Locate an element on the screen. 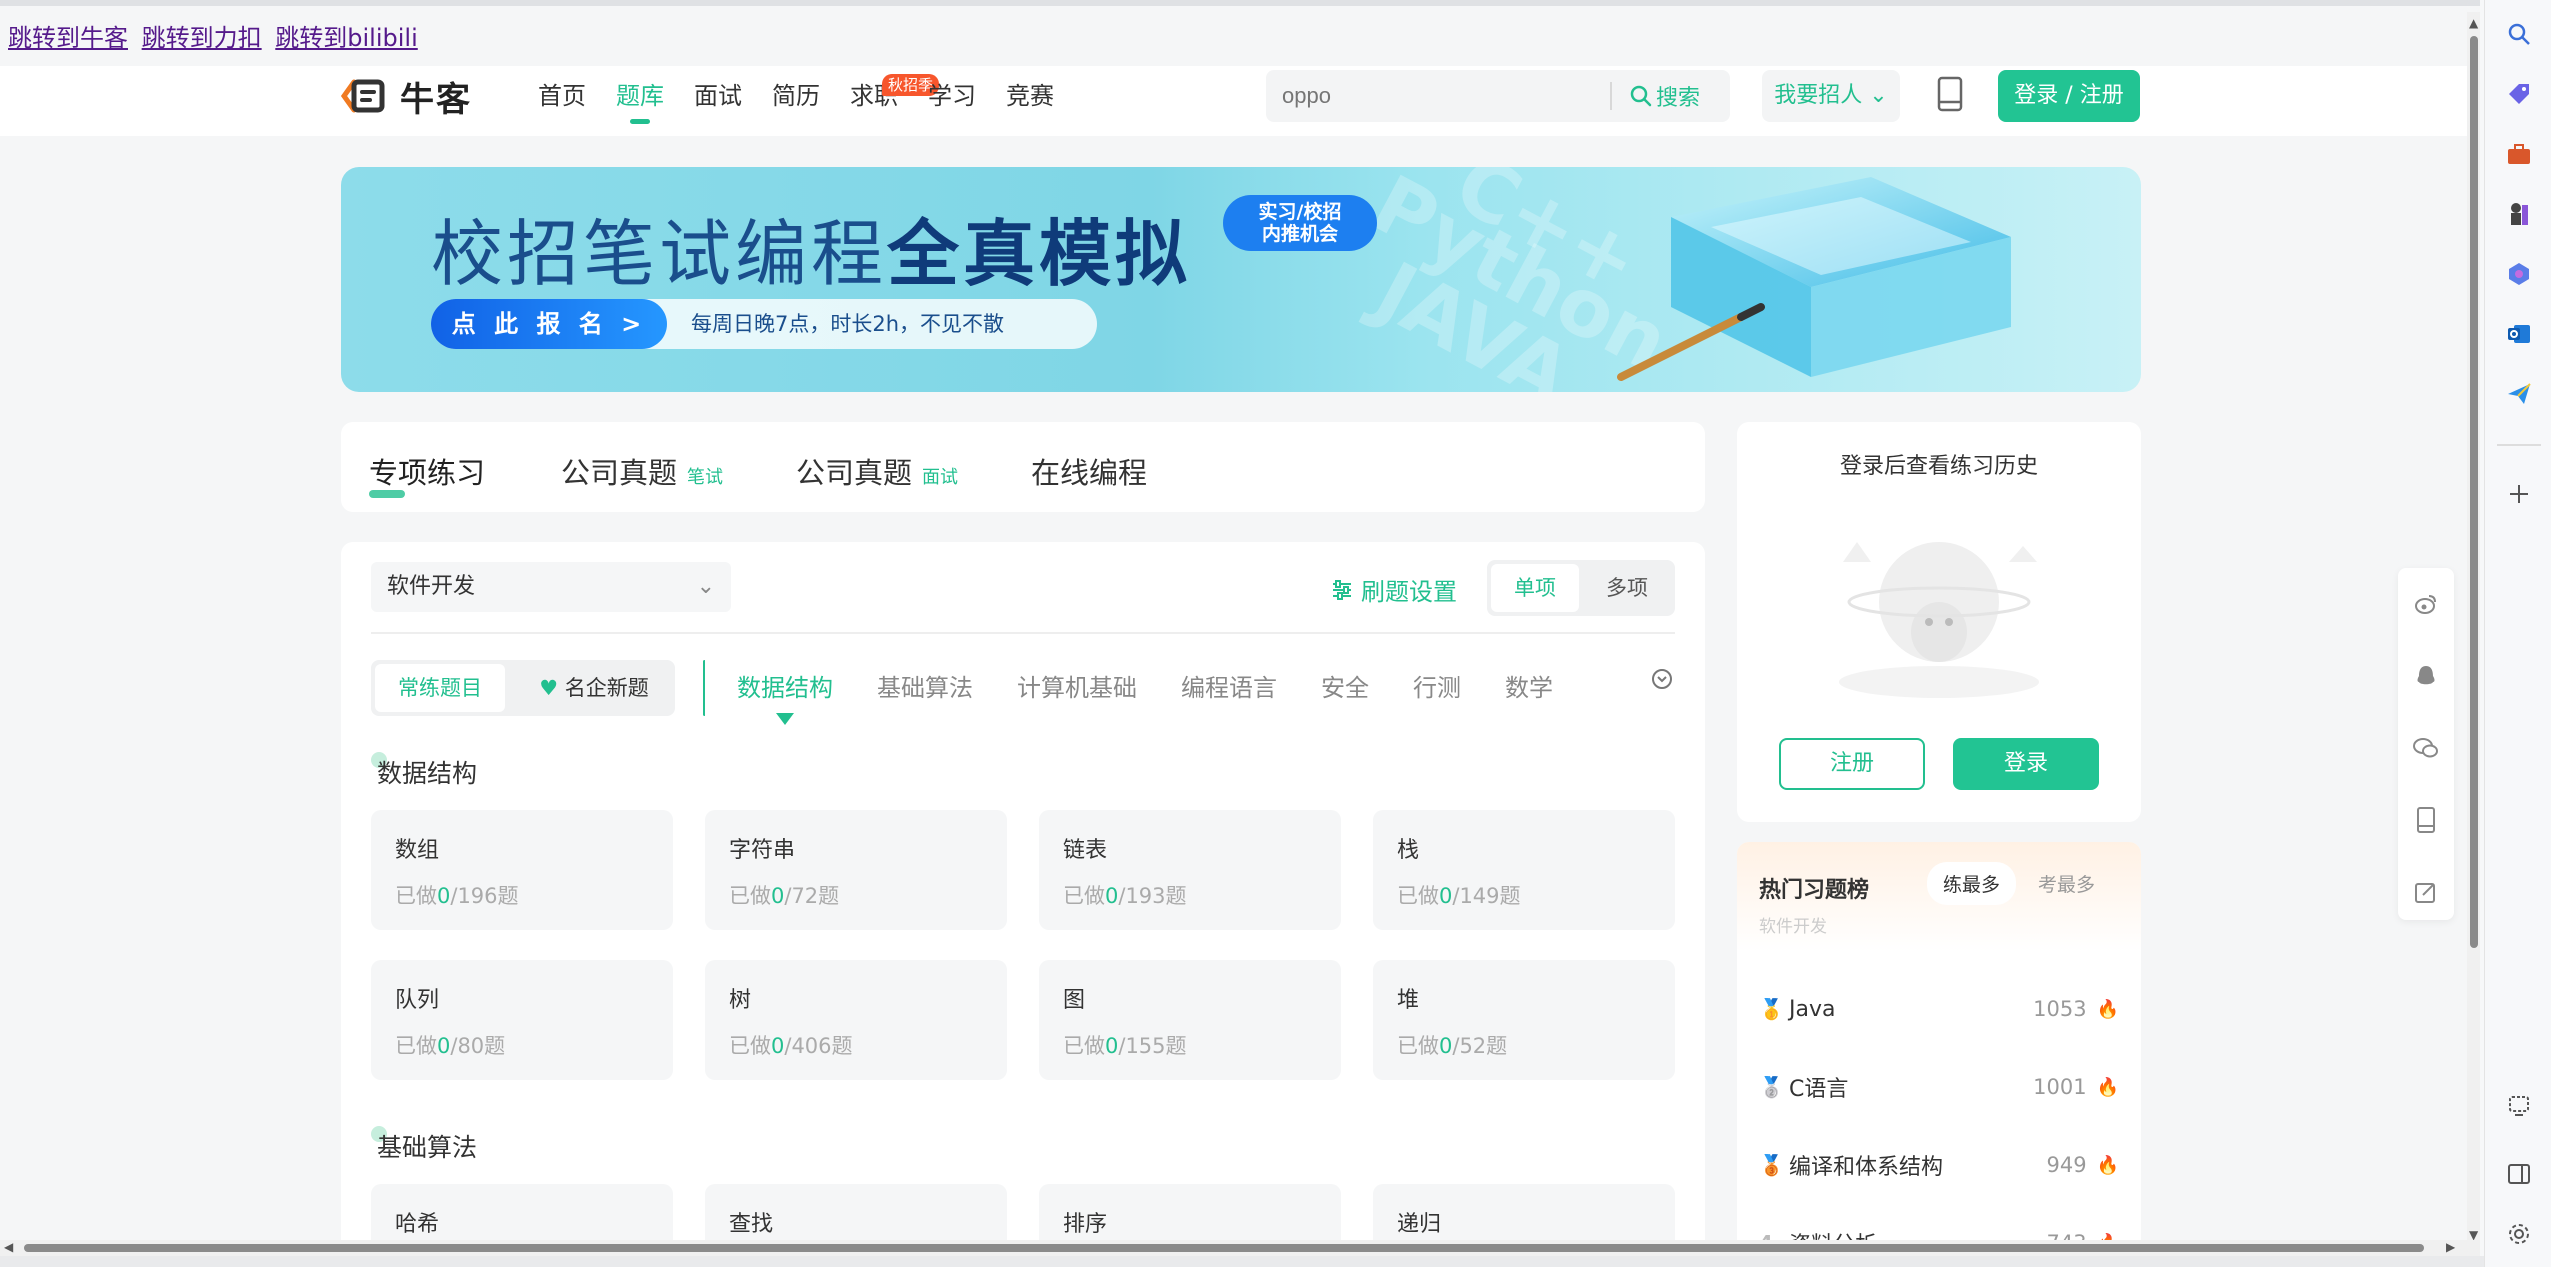 The image size is (2551, 1267). vertical-scrollbar: ▲ ▼ is located at coordinates (2473, 626).